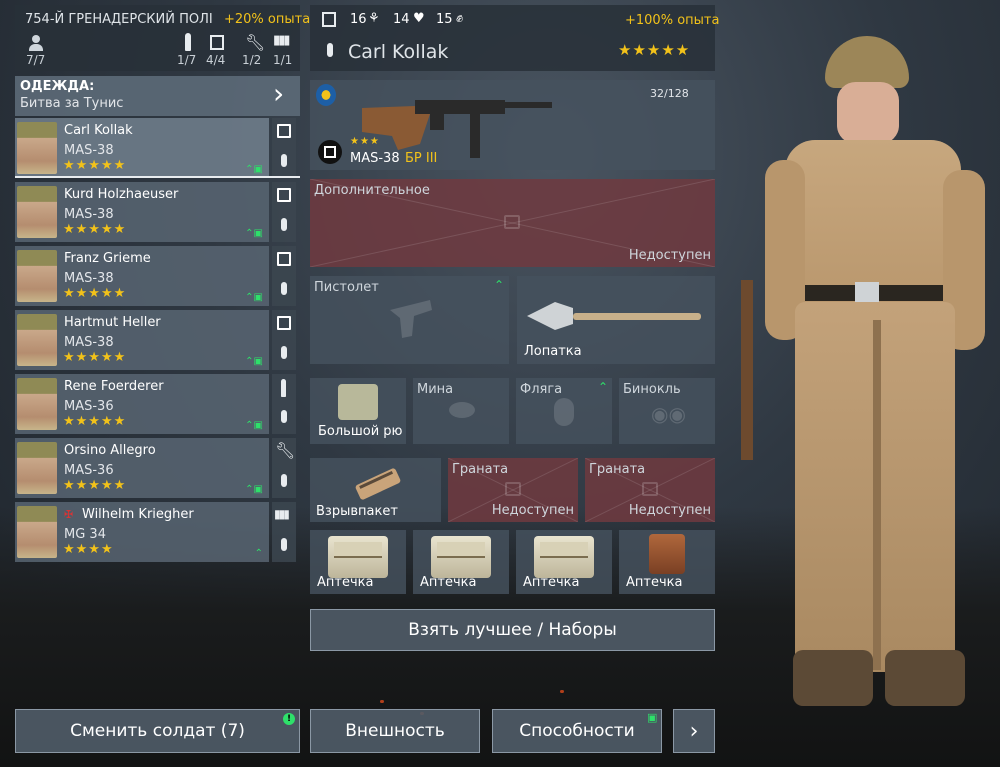 This screenshot has height=767, width=1000. I want to click on abilities-button: Способности, so click(577, 731).